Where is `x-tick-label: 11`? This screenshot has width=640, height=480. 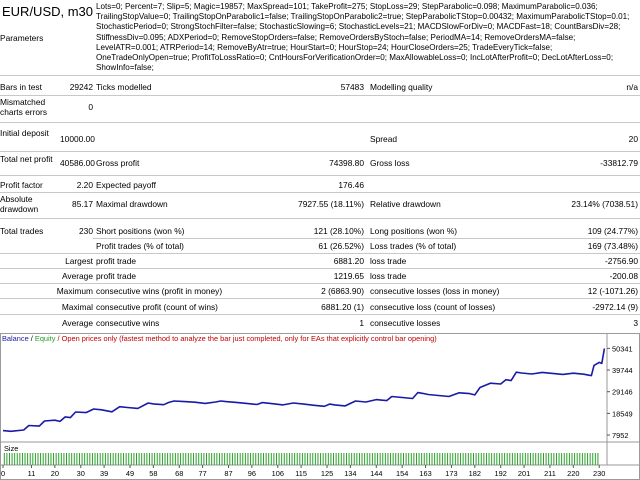
x-tick-label: 11 is located at coordinates (32, 473).